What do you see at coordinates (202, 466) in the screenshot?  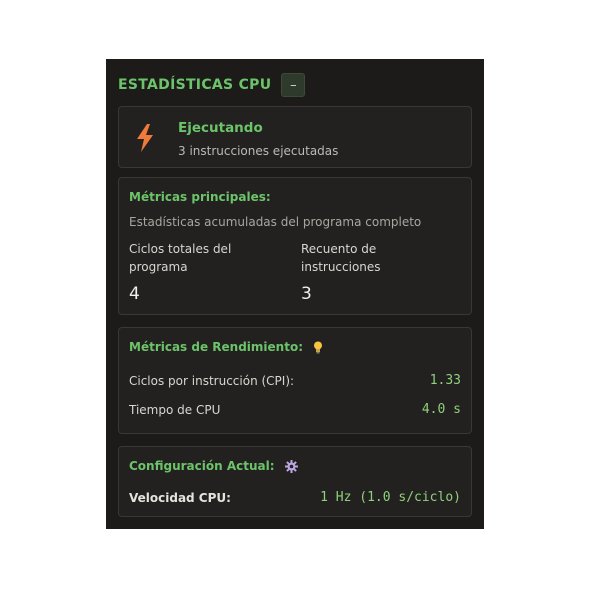 I see `config-title: Configuración Actual:` at bounding box center [202, 466].